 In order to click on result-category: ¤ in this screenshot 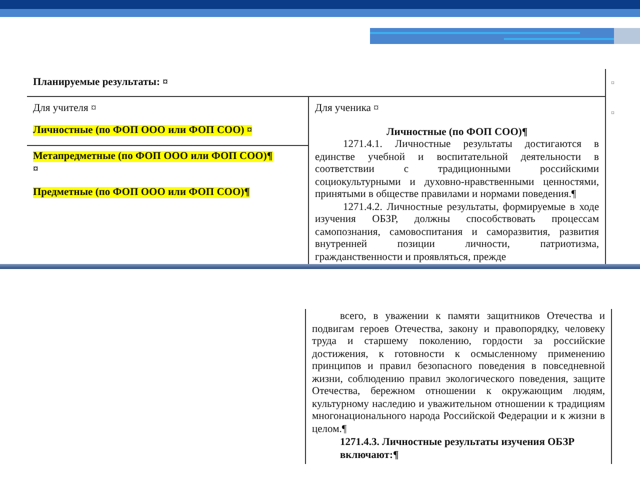, I will do `click(35, 170)`.